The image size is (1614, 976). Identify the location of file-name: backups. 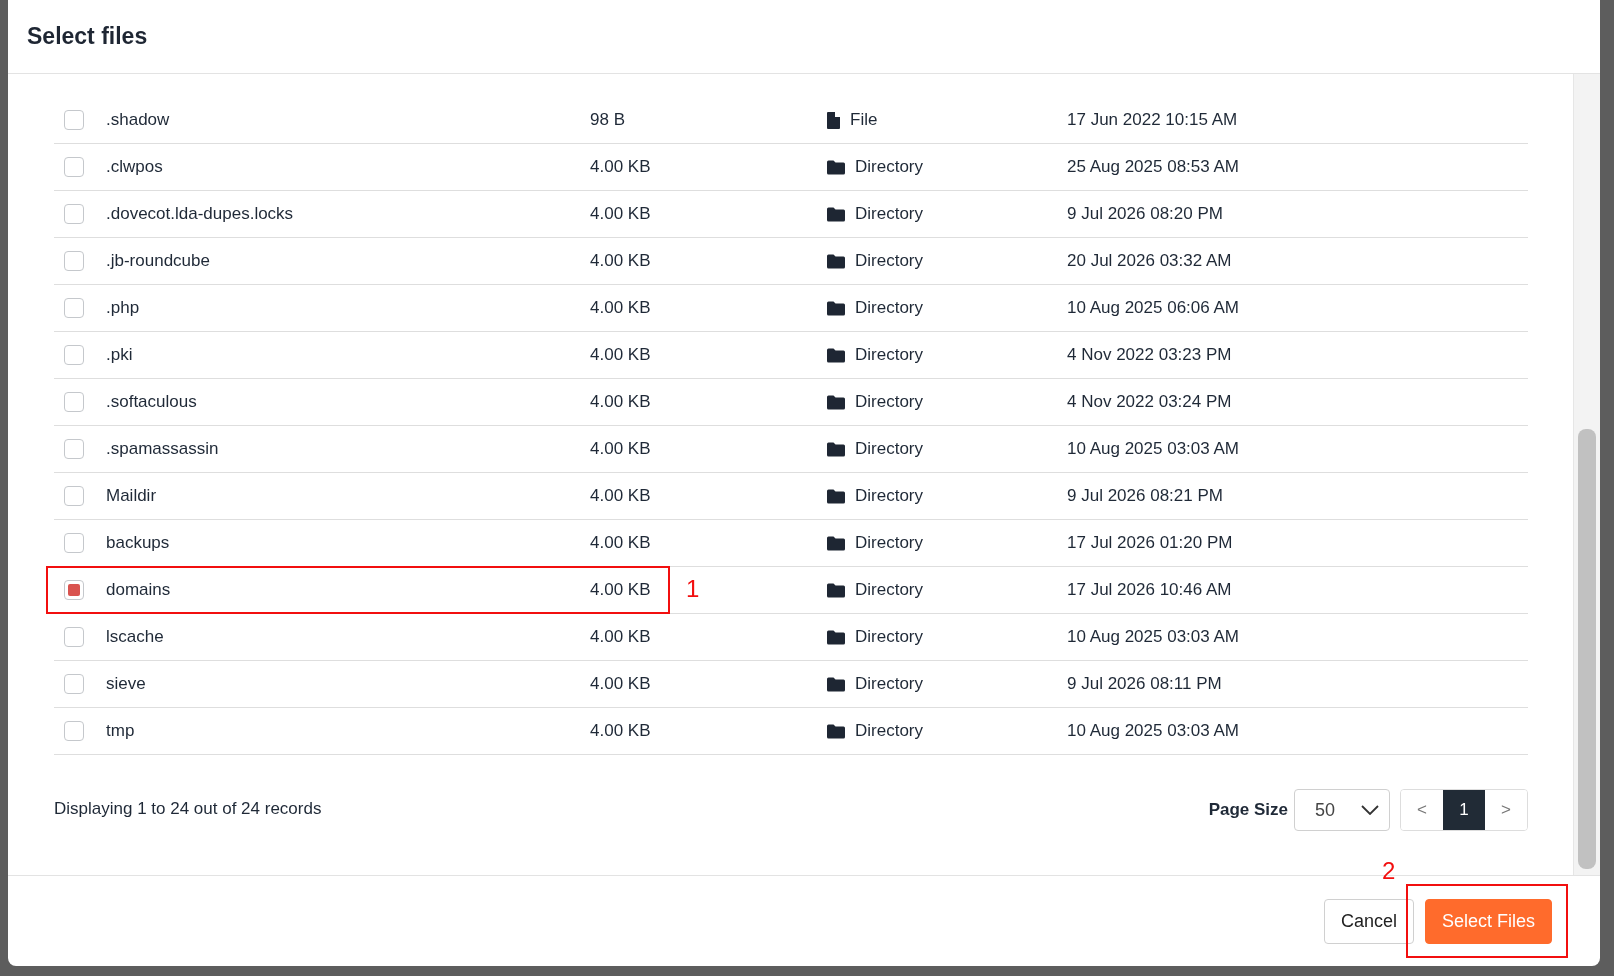
(138, 543).